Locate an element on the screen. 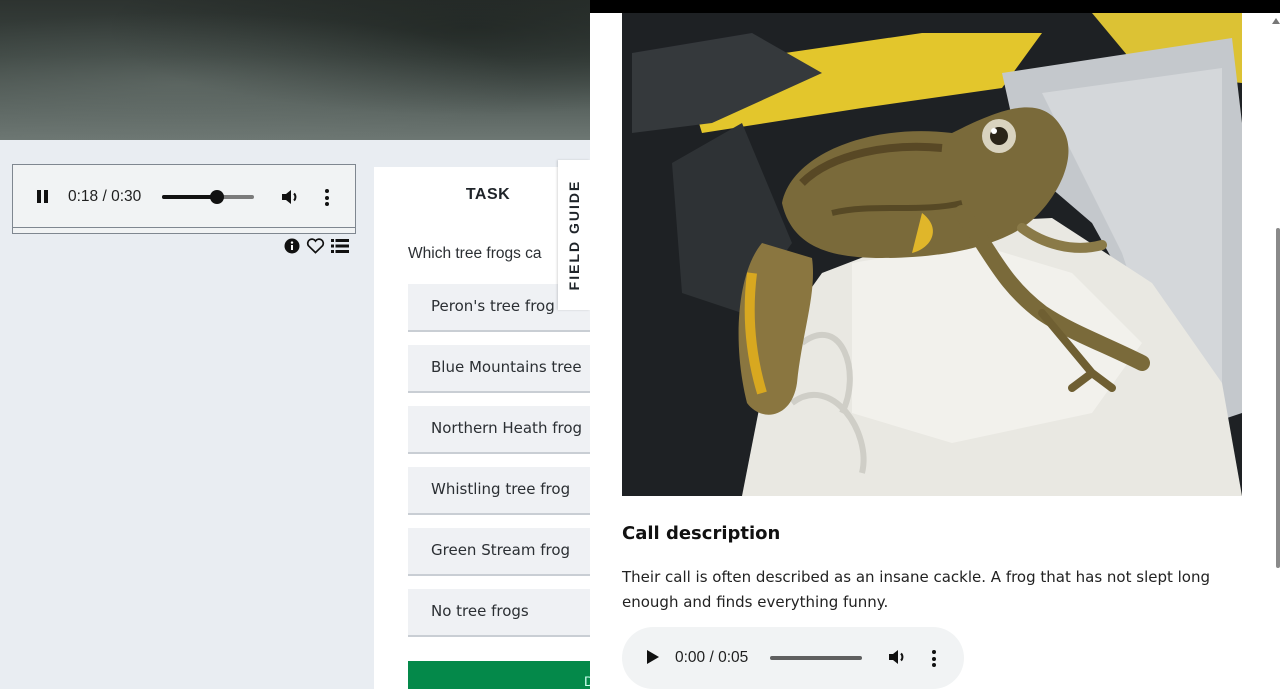 The height and width of the screenshot is (689, 1280). call-audio-player: 0:00 / 0:05 is located at coordinates (793, 658).